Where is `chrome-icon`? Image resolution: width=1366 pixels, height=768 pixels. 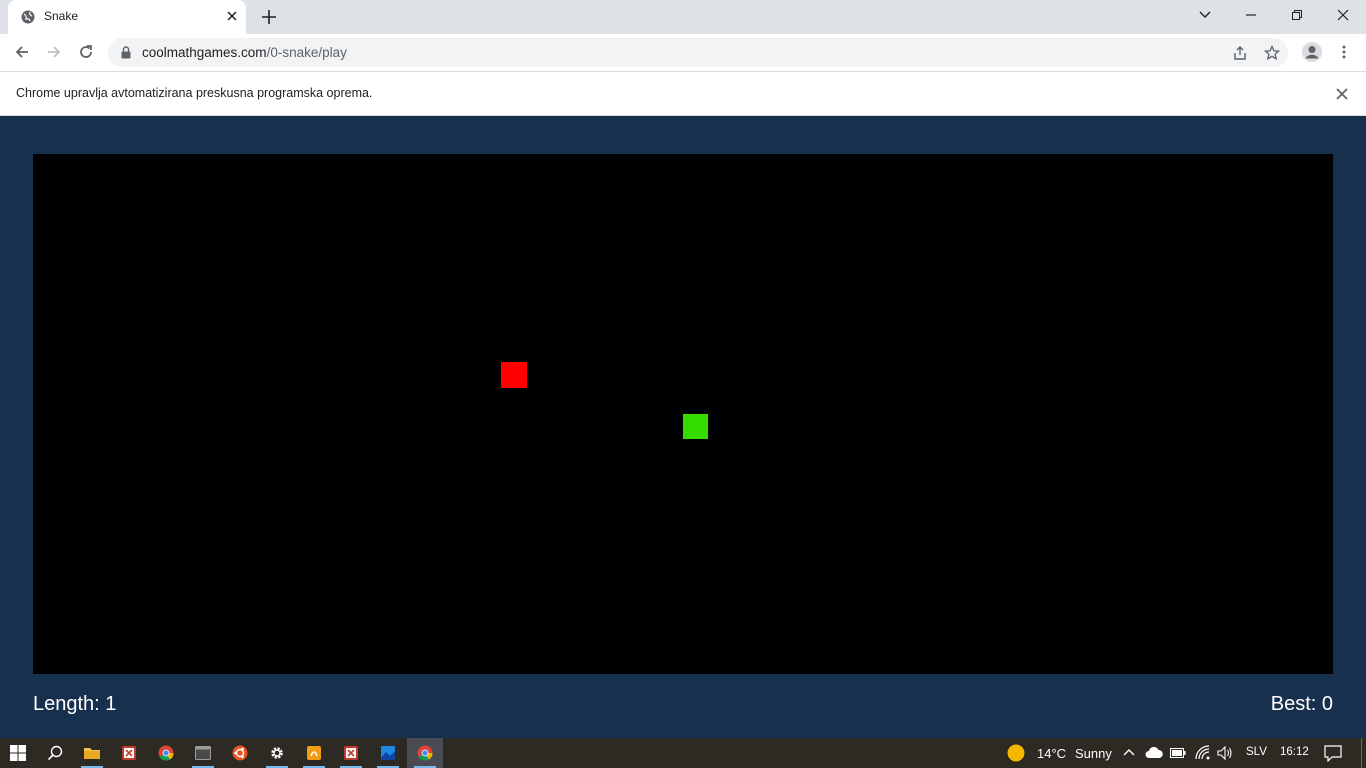
chrome-icon is located at coordinates (166, 753).